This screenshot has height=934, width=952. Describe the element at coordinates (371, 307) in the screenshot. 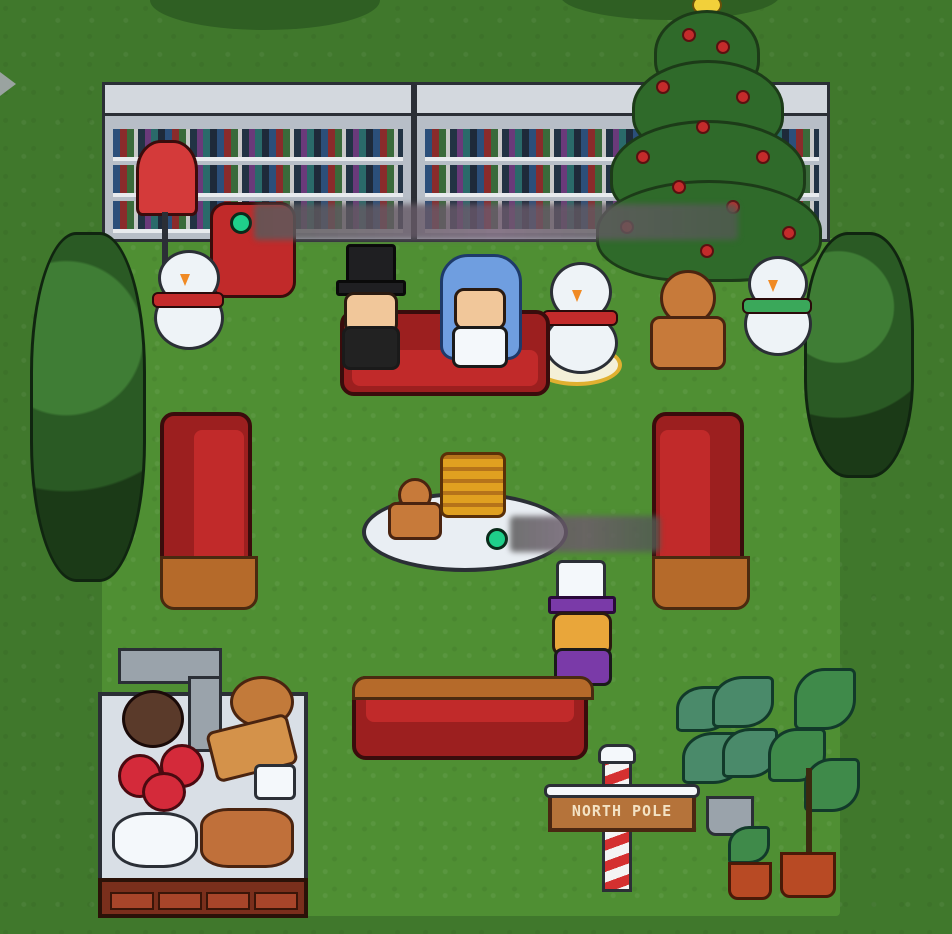

I see `avatar-top-hat` at that location.